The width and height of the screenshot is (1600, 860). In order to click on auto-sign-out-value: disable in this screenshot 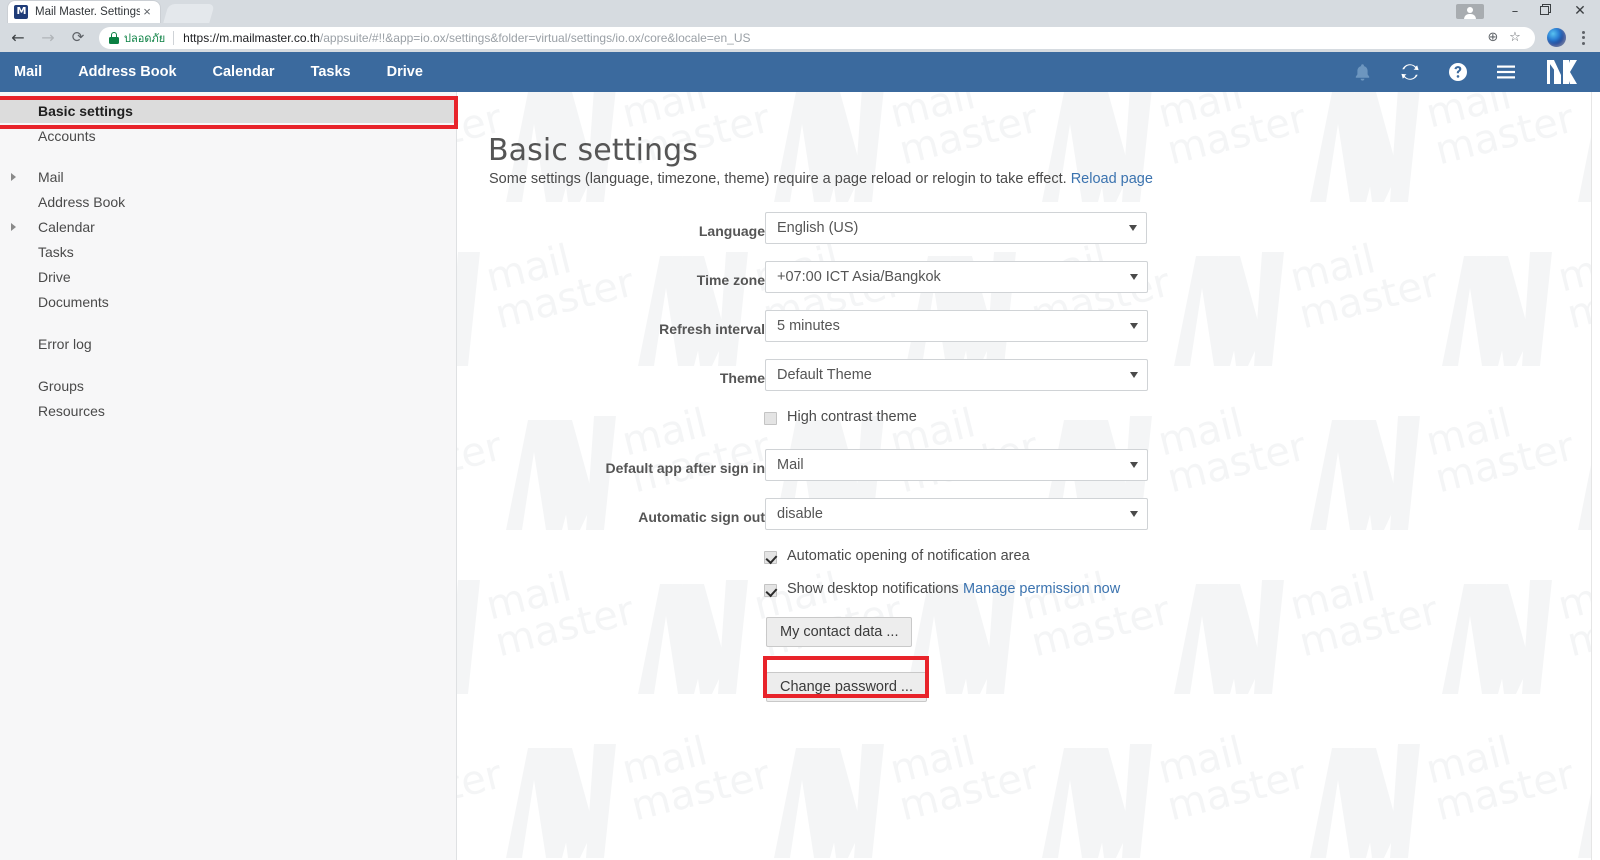, I will do `click(800, 514)`.